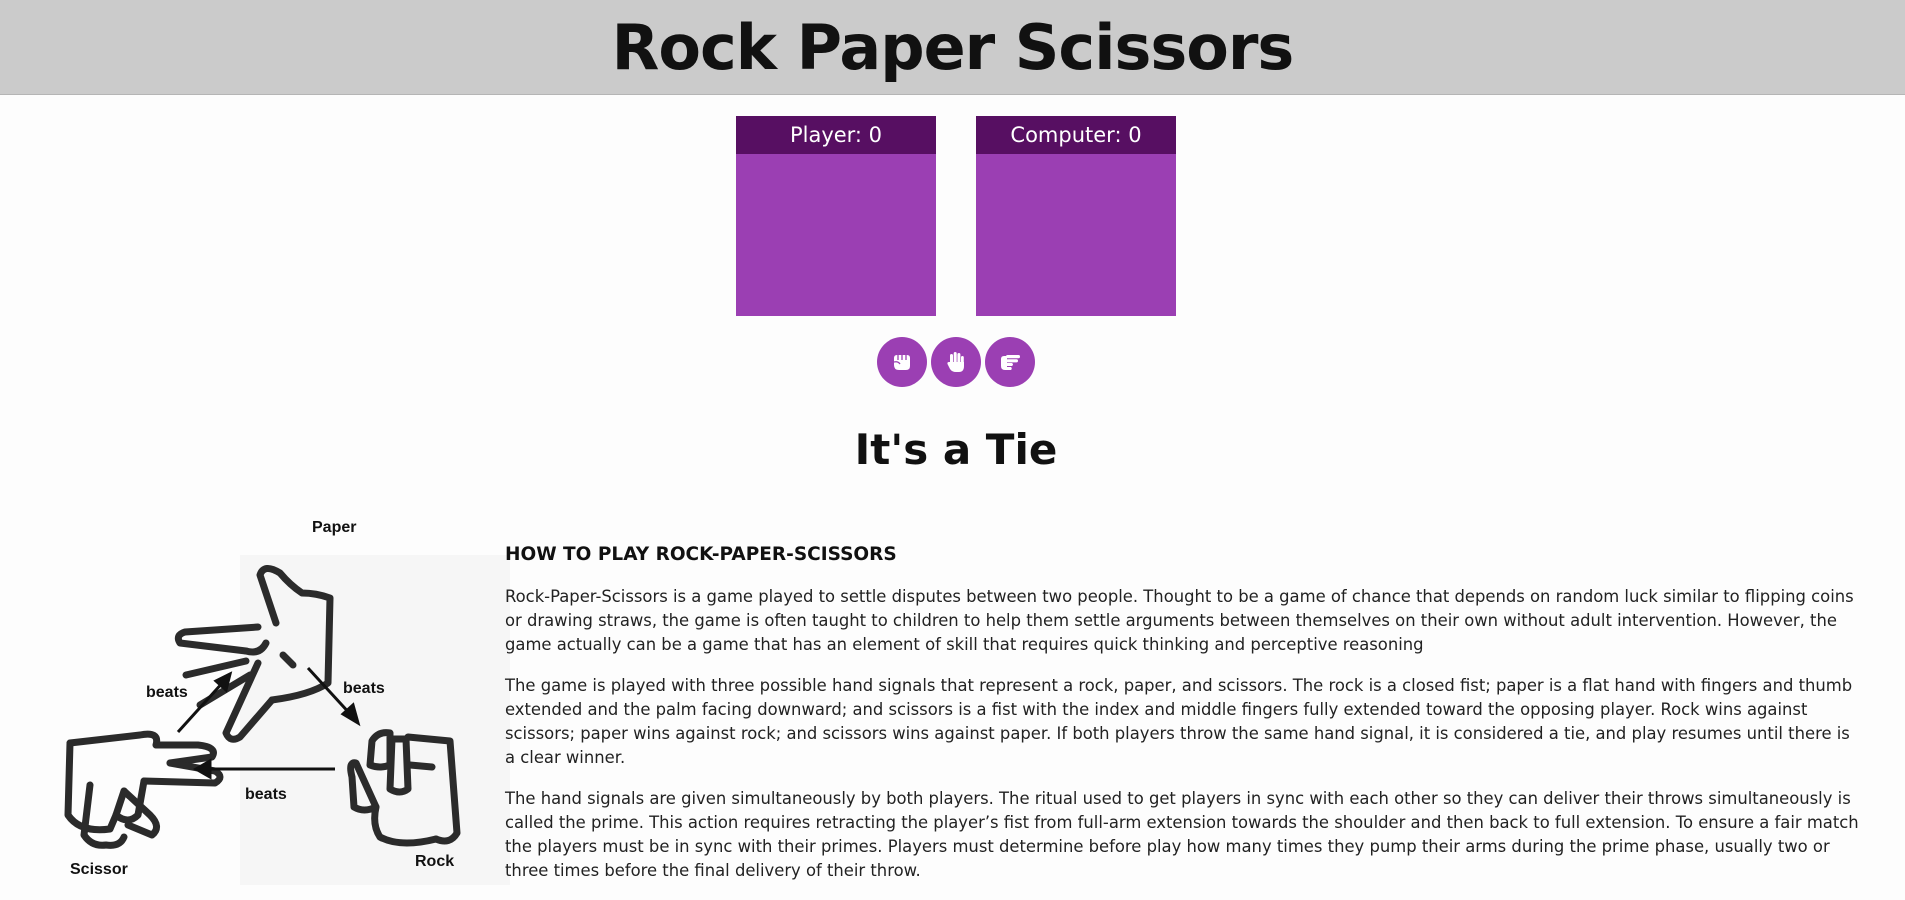  Describe the element at coordinates (701, 554) in the screenshot. I see `rules-heading: HOW TO PLAY ROCK-PAPER-SCISSORS` at that location.